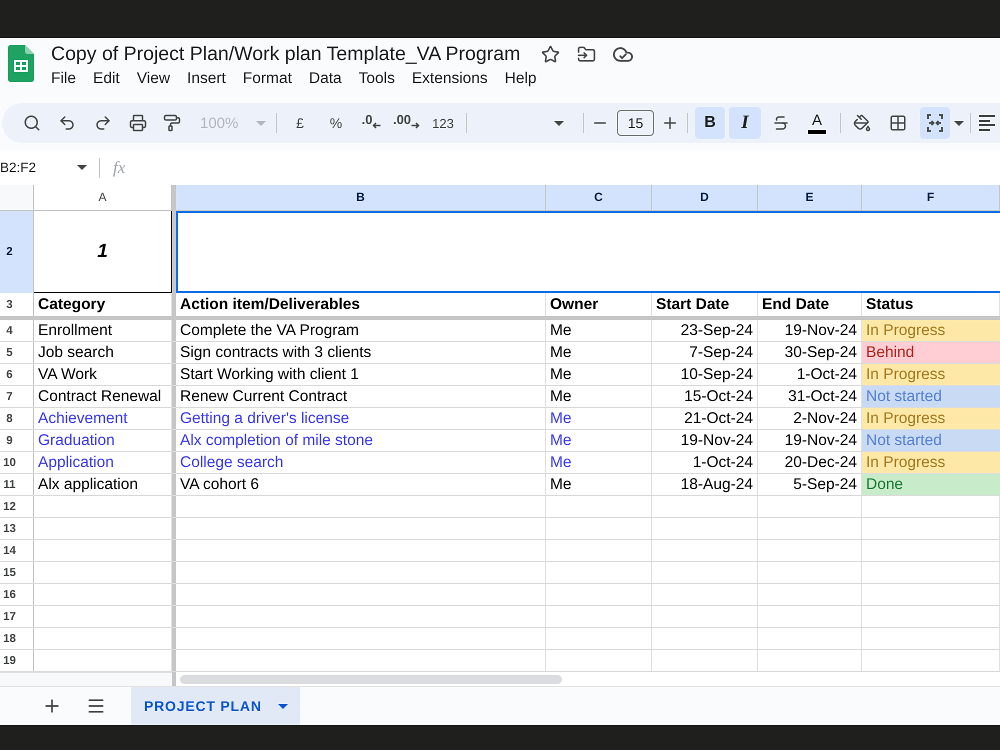  What do you see at coordinates (710, 123) in the screenshot?
I see `bold-button: B` at bounding box center [710, 123].